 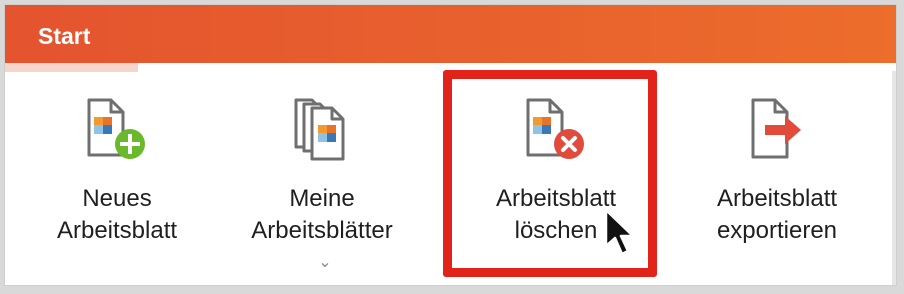 What do you see at coordinates (322, 132) in the screenshot?
I see `my-worksheets-icon` at bounding box center [322, 132].